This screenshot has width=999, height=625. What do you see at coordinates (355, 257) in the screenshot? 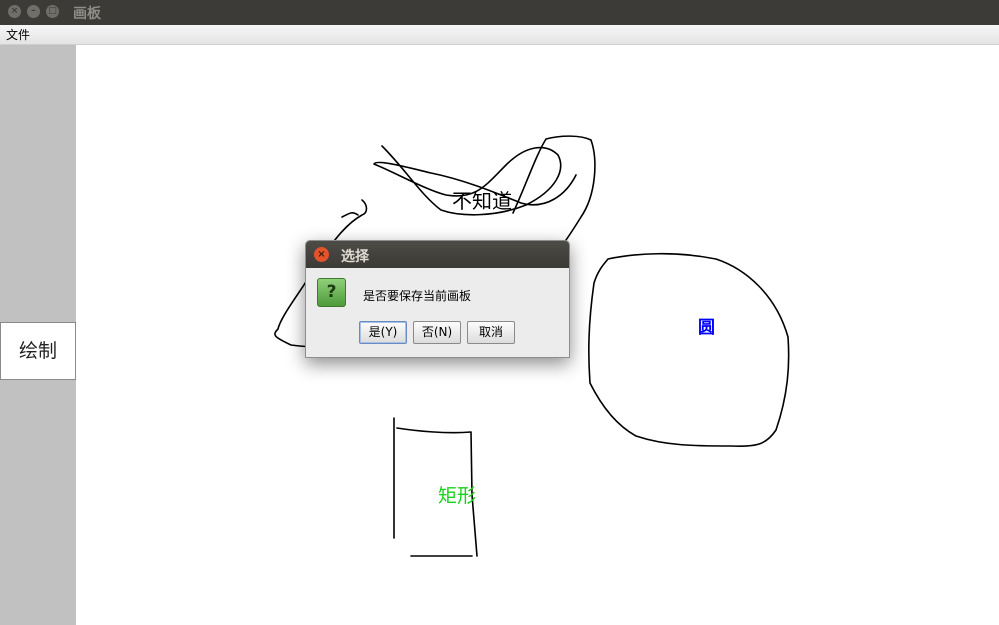
I see `dialog-title: 选择` at bounding box center [355, 257].